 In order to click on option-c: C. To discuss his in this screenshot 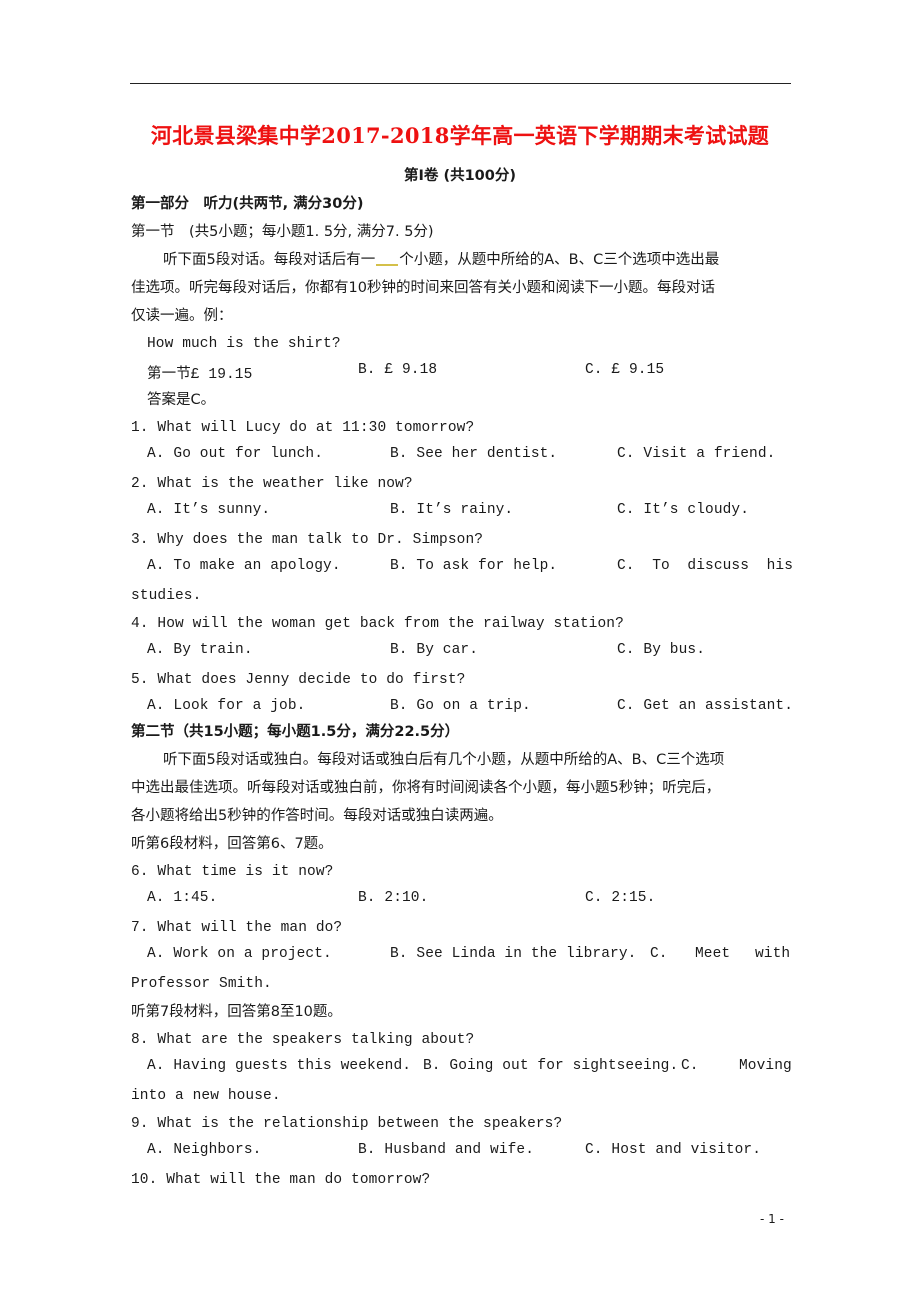, I will do `click(705, 566)`.